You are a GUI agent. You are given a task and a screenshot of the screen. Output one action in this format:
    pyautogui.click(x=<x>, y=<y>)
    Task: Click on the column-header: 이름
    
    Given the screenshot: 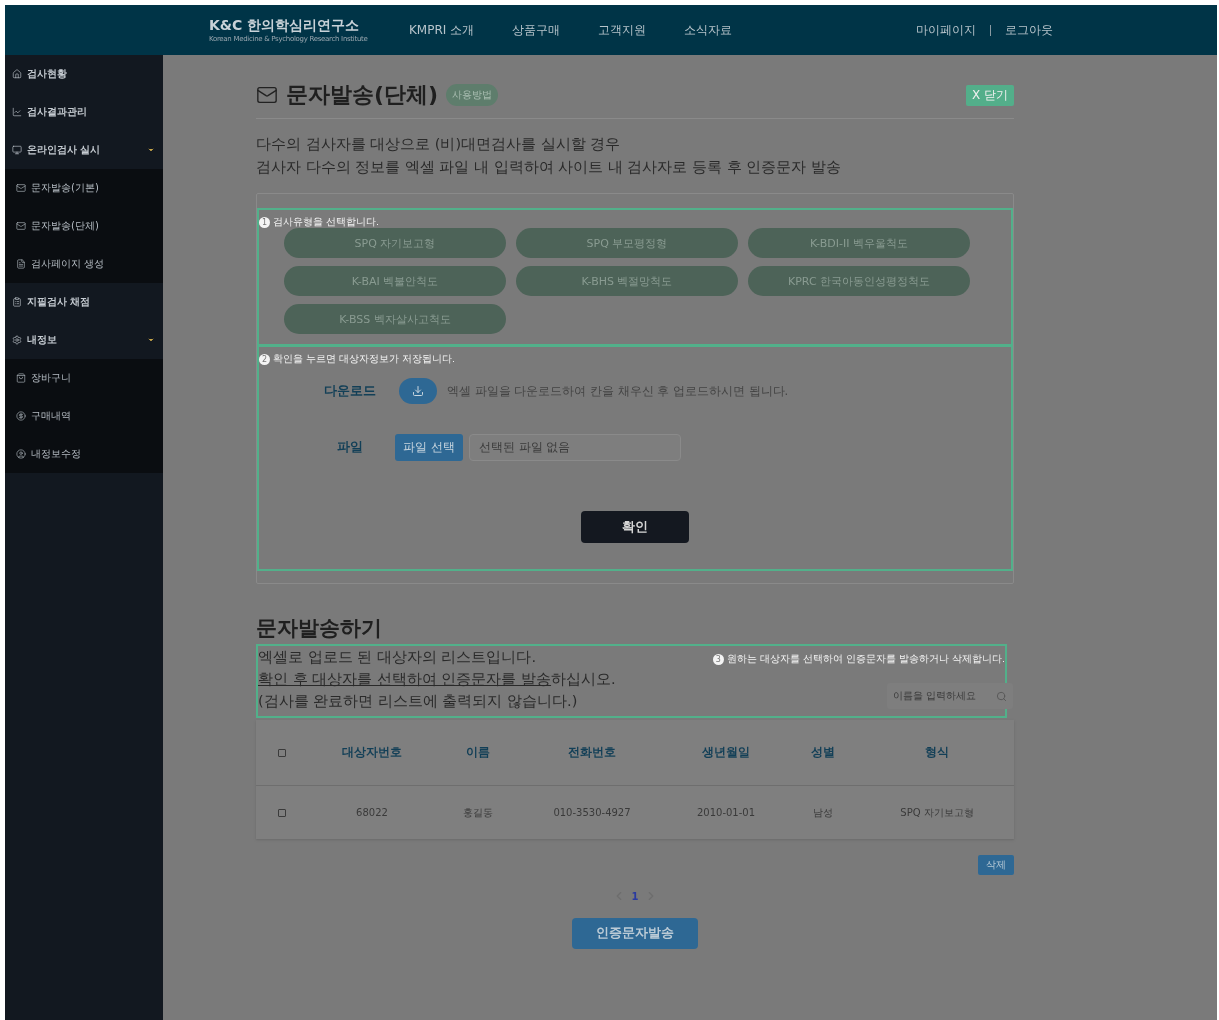 What is the action you would take?
    pyautogui.click(x=478, y=752)
    